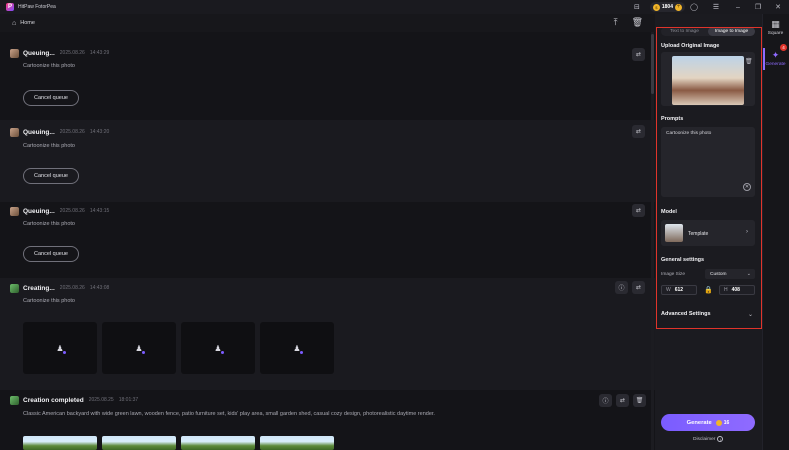 Image resolution: width=789 pixels, height=450 pixels. Describe the element at coordinates (652, 64) in the screenshot. I see `feed-scrollbar-thumb` at that location.